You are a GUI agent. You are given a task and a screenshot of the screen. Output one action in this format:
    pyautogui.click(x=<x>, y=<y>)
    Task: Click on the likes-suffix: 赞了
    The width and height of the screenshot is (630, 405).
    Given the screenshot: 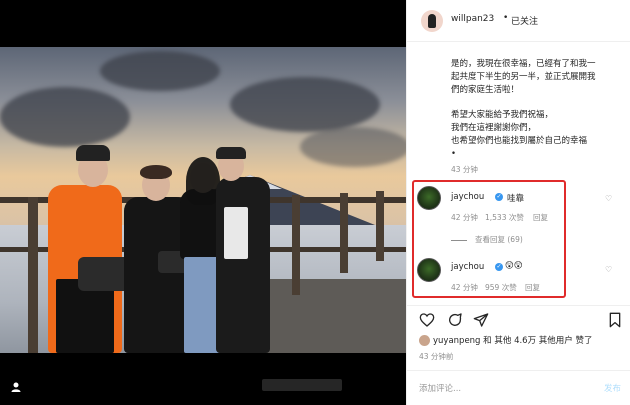 What is the action you would take?
    pyautogui.click(x=584, y=341)
    